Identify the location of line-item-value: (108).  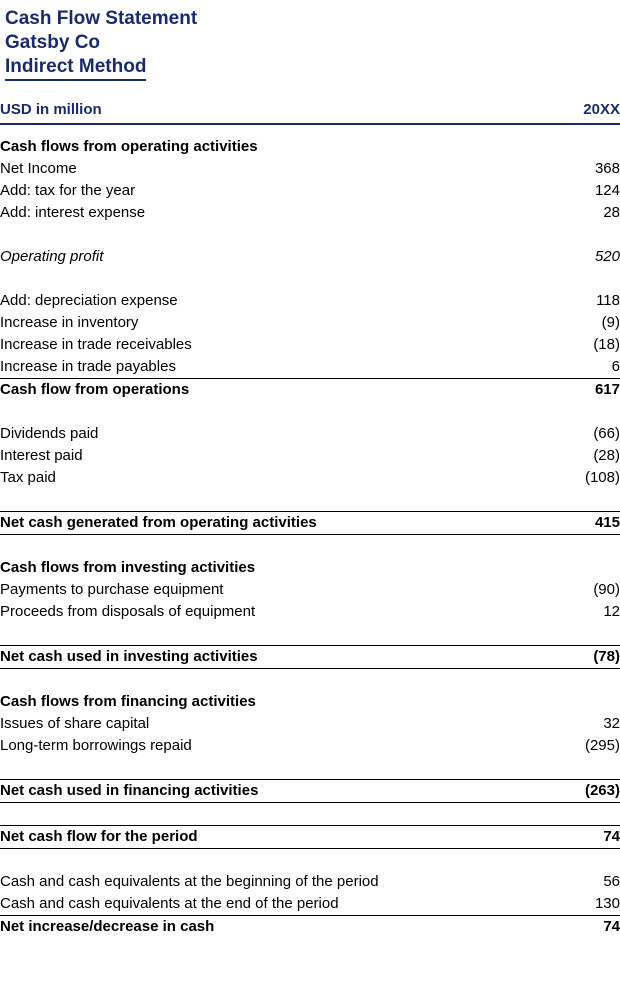
(602, 477).